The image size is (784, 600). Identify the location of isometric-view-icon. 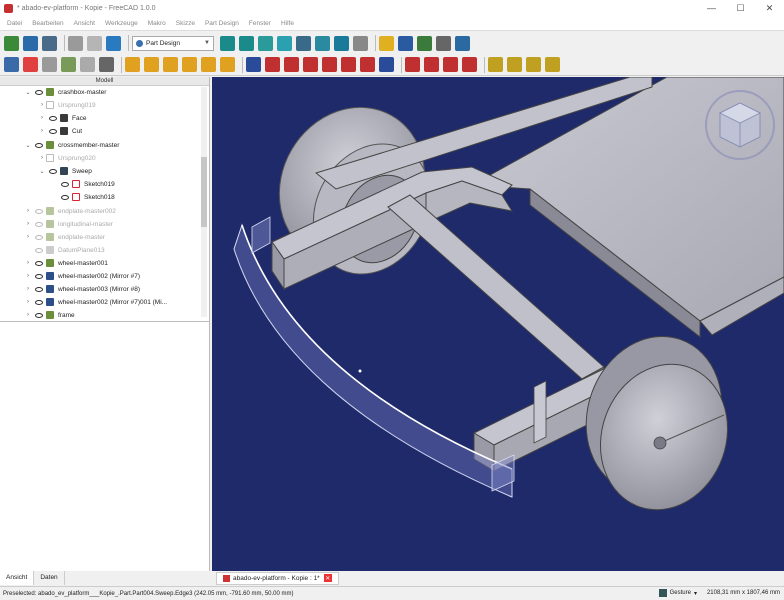
(322, 43).